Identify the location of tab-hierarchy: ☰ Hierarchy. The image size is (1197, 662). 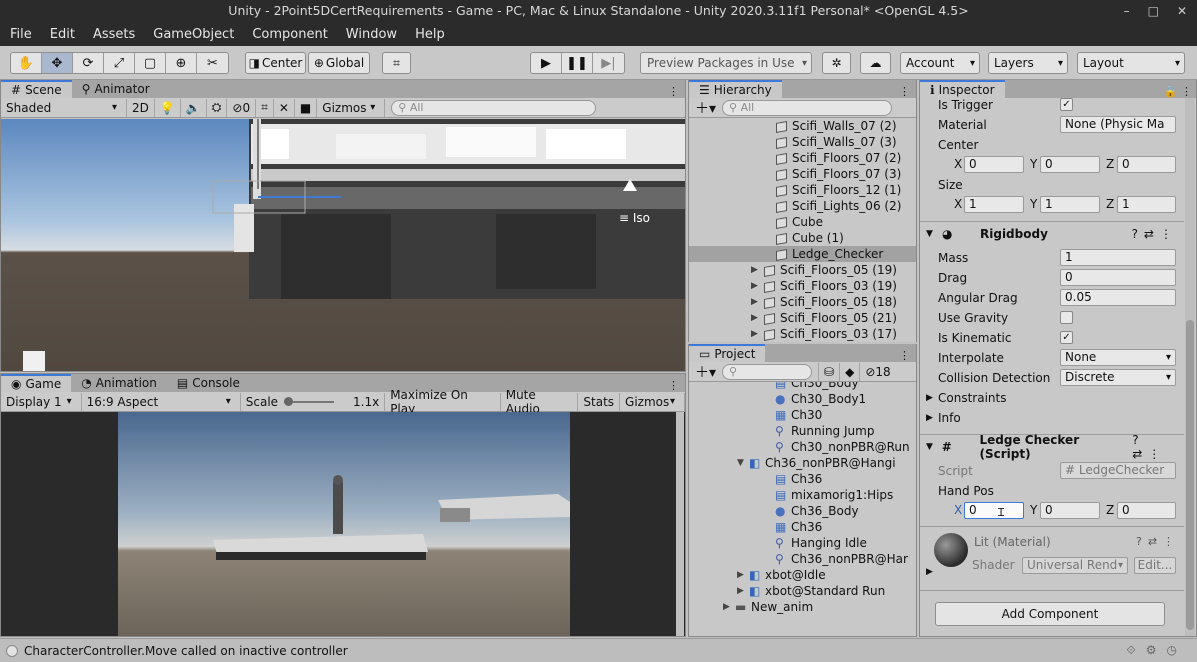
(735, 89).